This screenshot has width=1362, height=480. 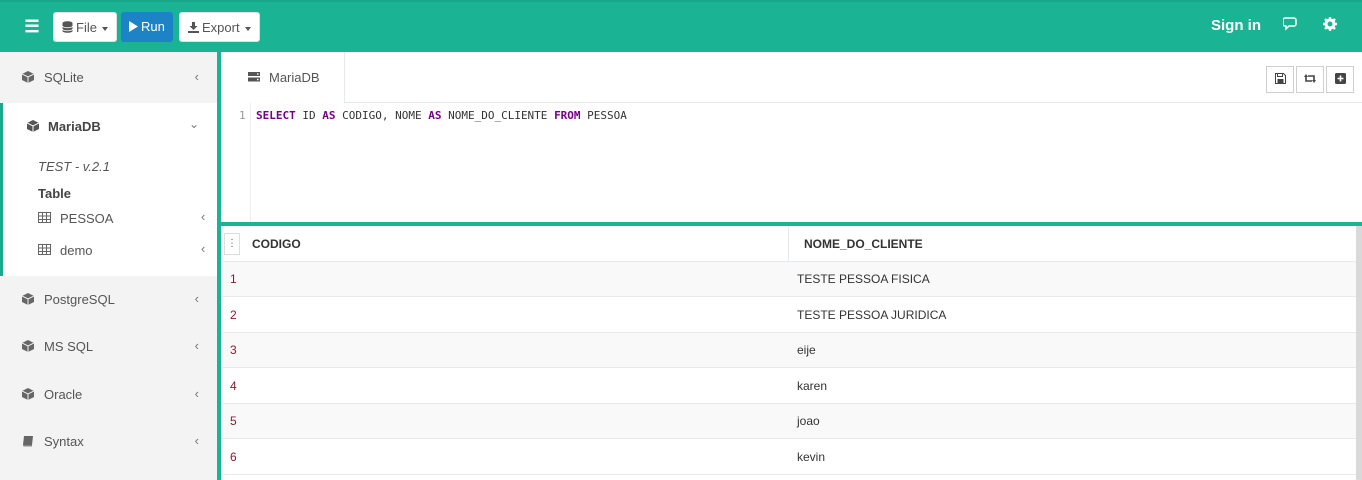 I want to click on cell-nome: joao, so click(x=808, y=421).